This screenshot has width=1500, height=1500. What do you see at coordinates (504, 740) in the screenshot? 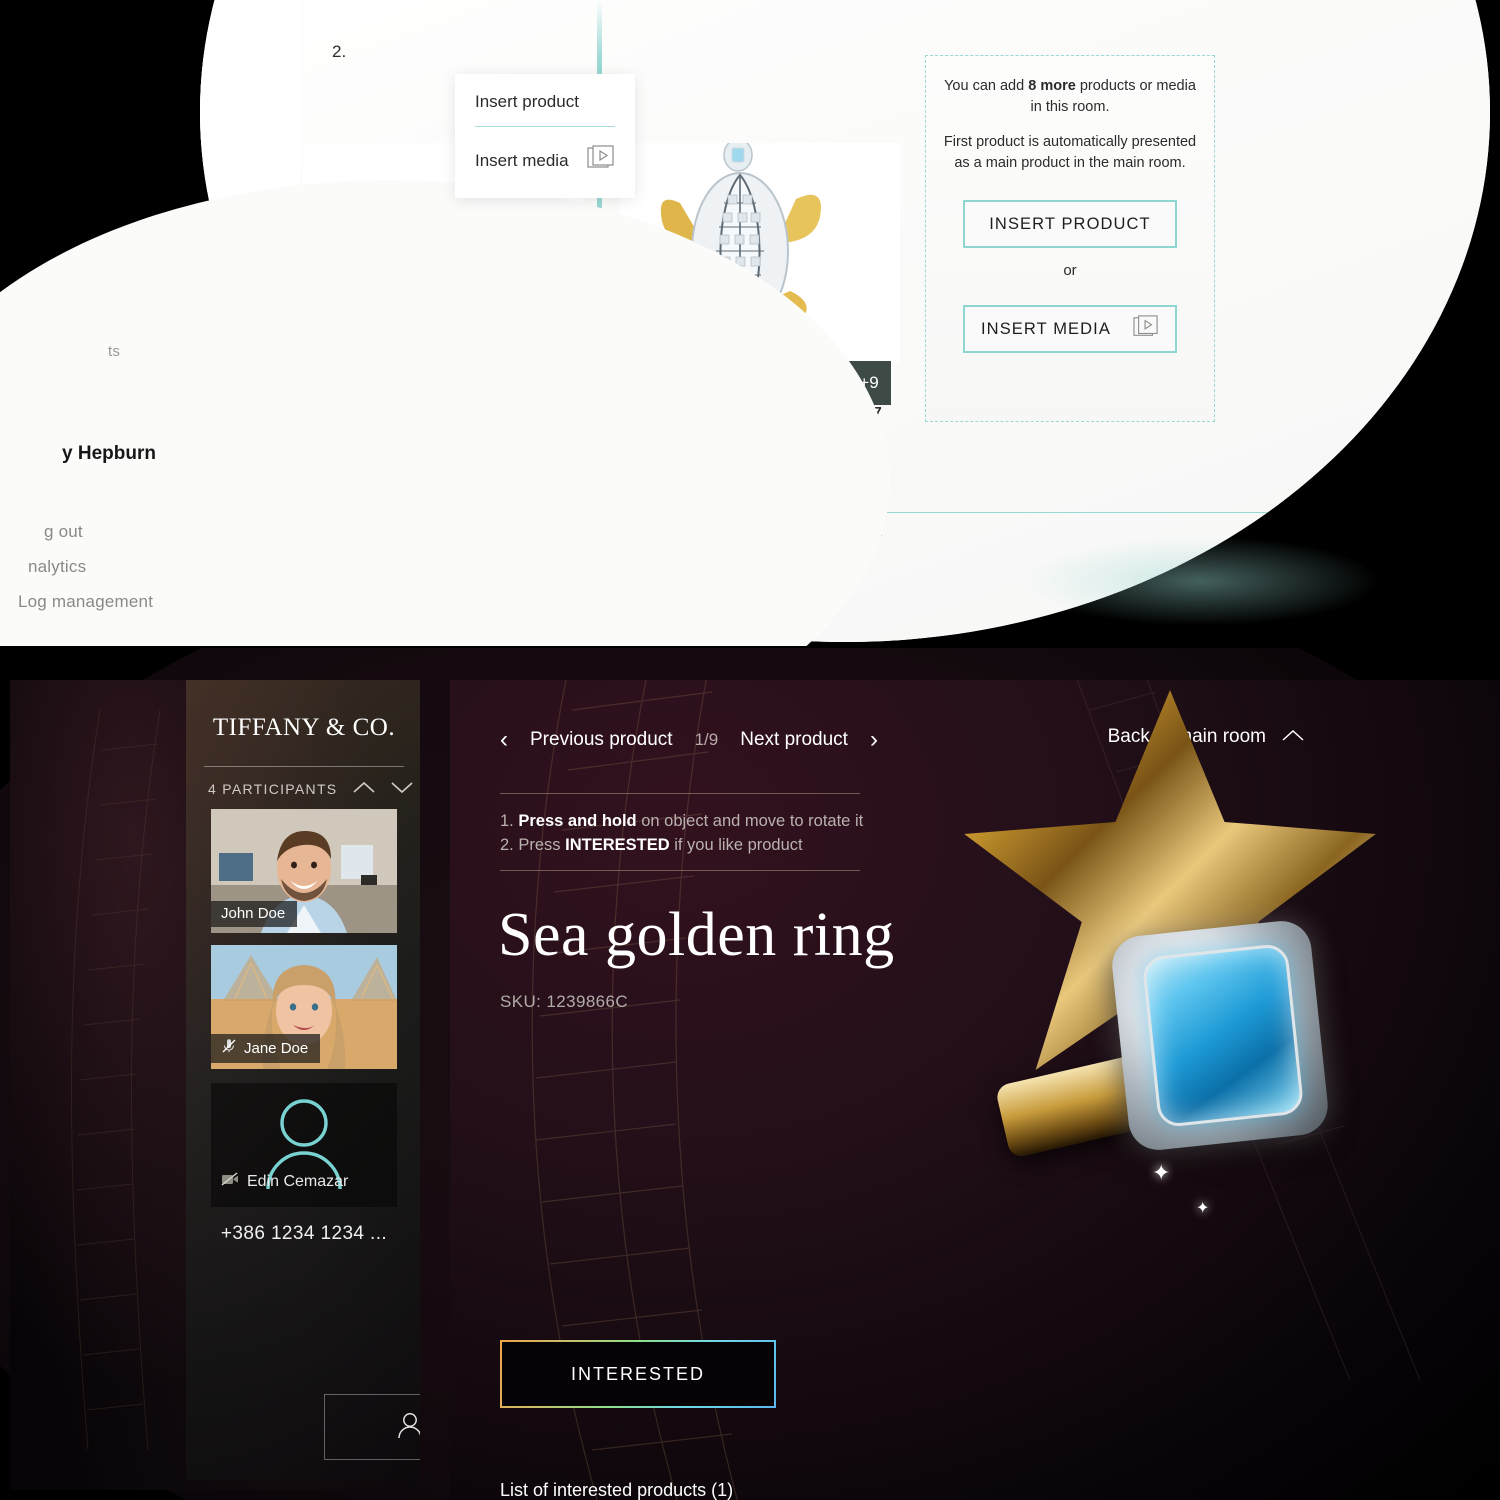
I see `chevron-left-icon: ‹` at bounding box center [504, 740].